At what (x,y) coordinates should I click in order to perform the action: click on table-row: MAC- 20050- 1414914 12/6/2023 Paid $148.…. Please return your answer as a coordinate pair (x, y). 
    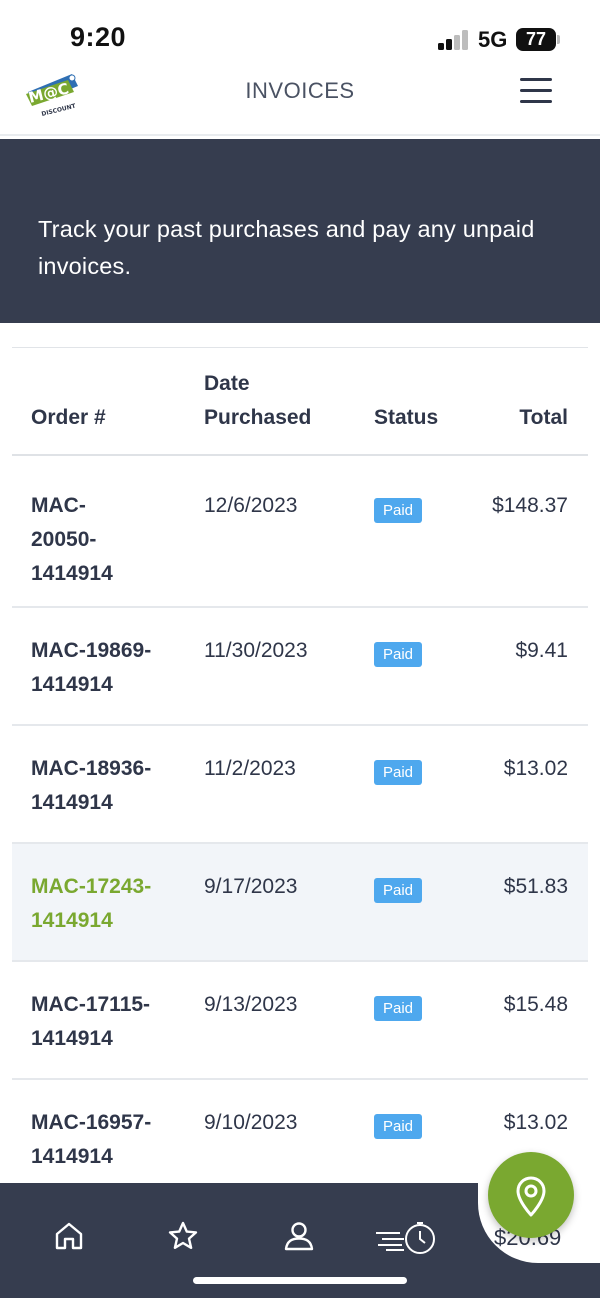
    Looking at the image, I should click on (300, 532).